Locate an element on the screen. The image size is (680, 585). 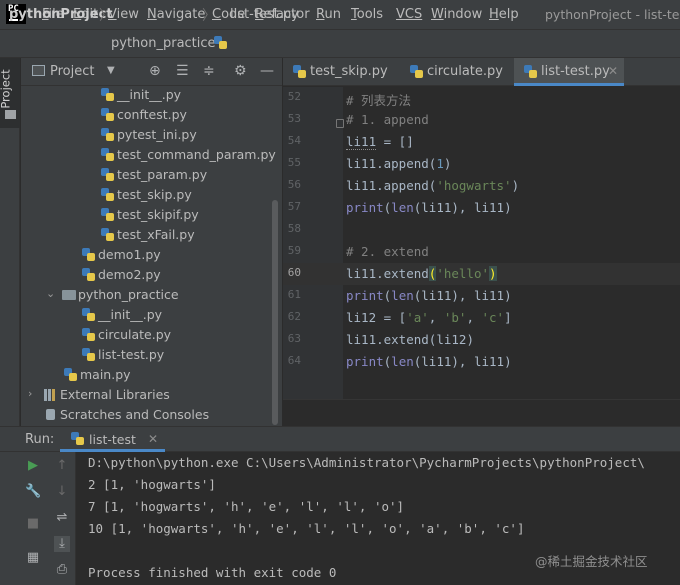
window-title: pythonProject - list-test is located at coordinates (612, 14).